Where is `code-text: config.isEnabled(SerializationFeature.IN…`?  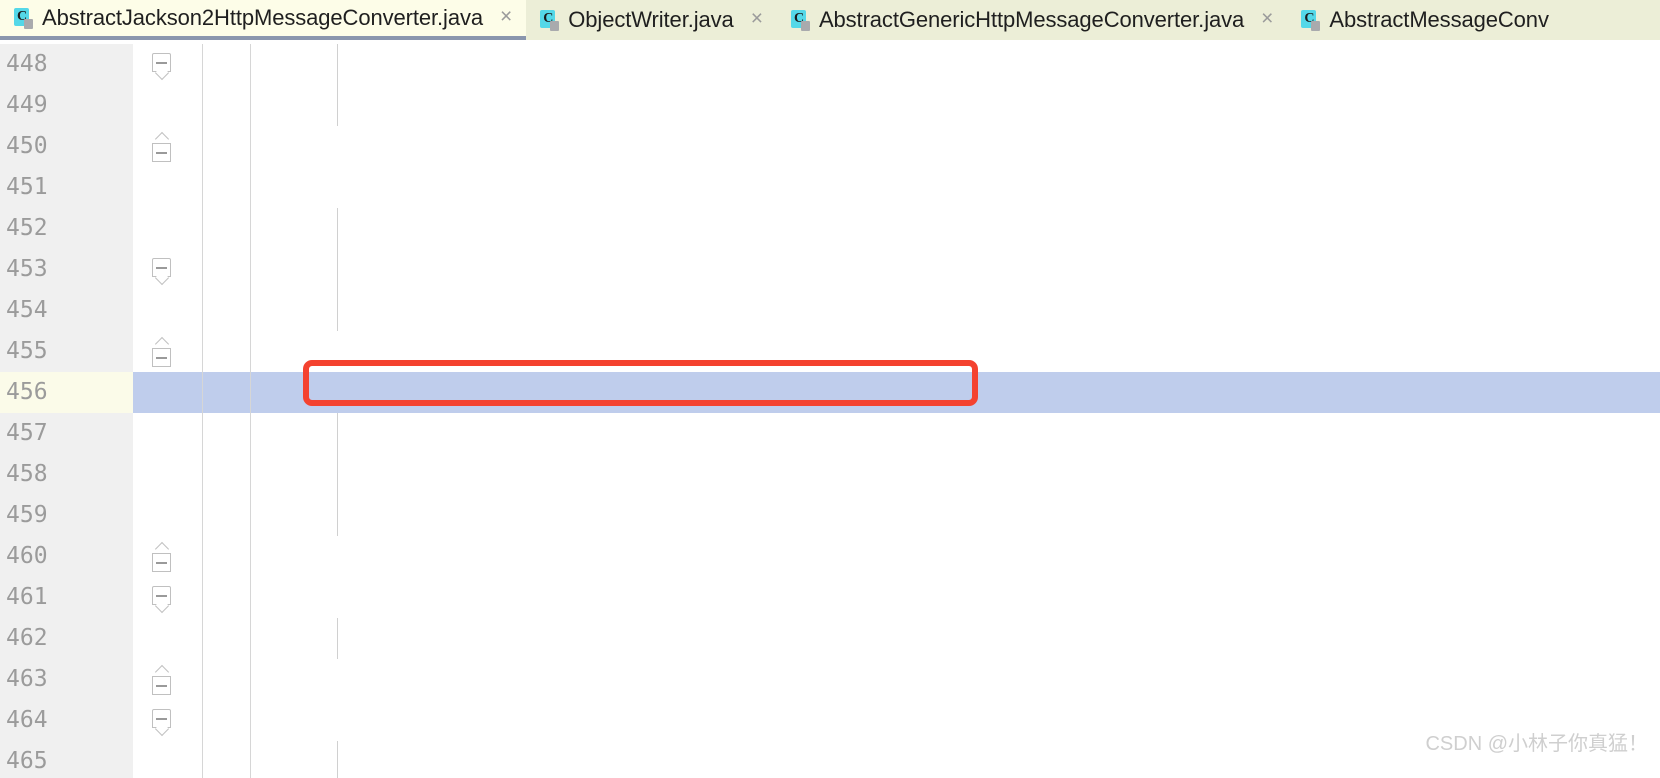 code-text: config.isEnabled(SerializationFeature.IN… is located at coordinates (969, 269).